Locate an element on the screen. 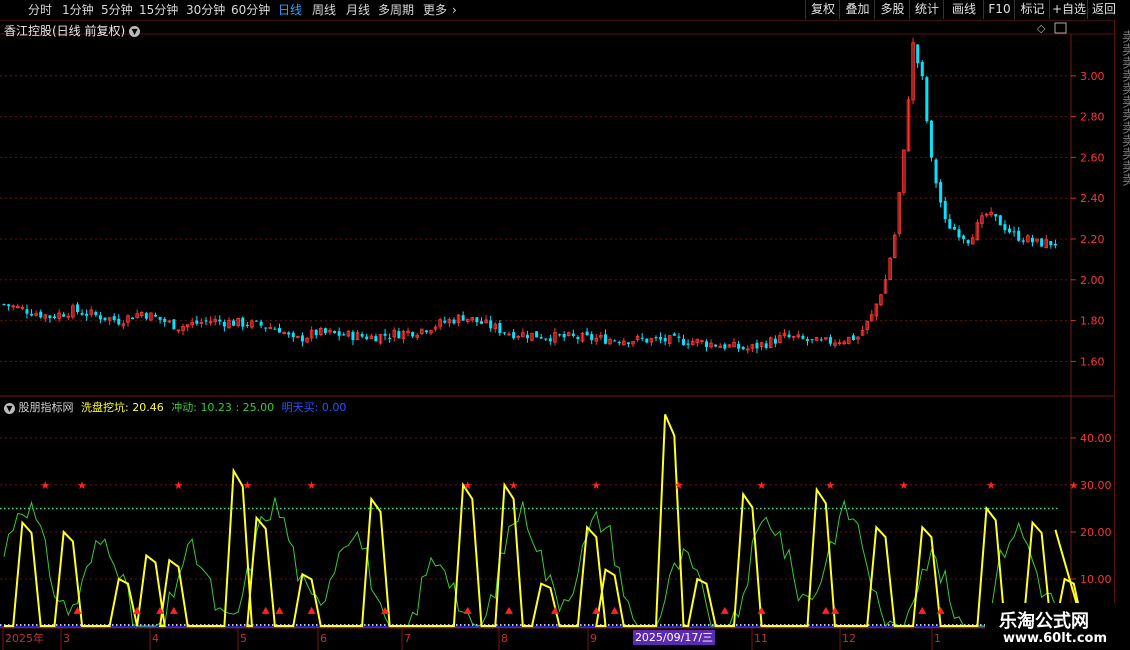 The width and height of the screenshot is (1130, 650). tab-period-9: 多周期 is located at coordinates (396, 10).